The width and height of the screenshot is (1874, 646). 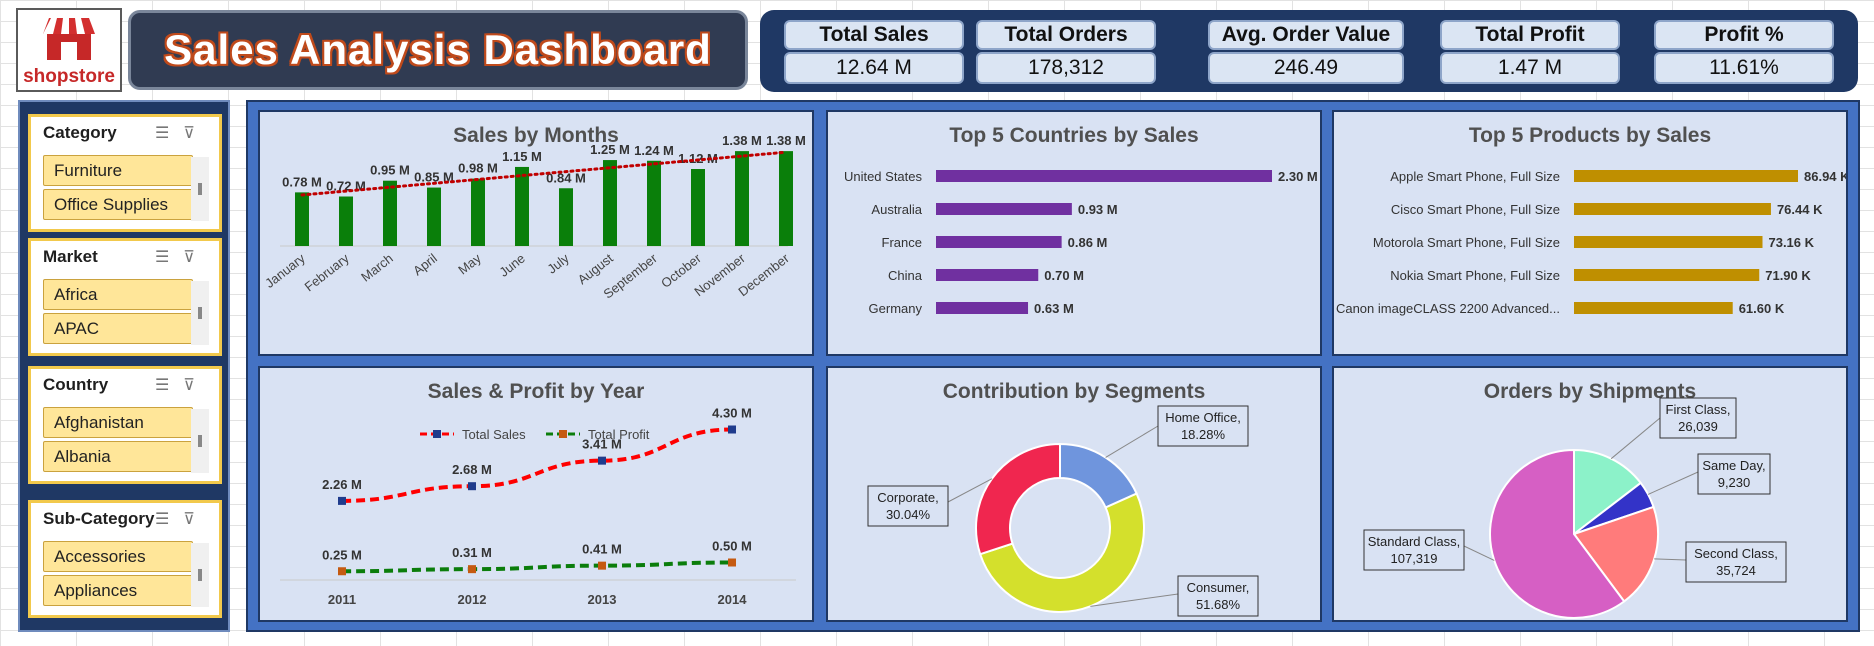 I want to click on category-label: Cisco Smart Phone, Full Size, so click(x=1475, y=209).